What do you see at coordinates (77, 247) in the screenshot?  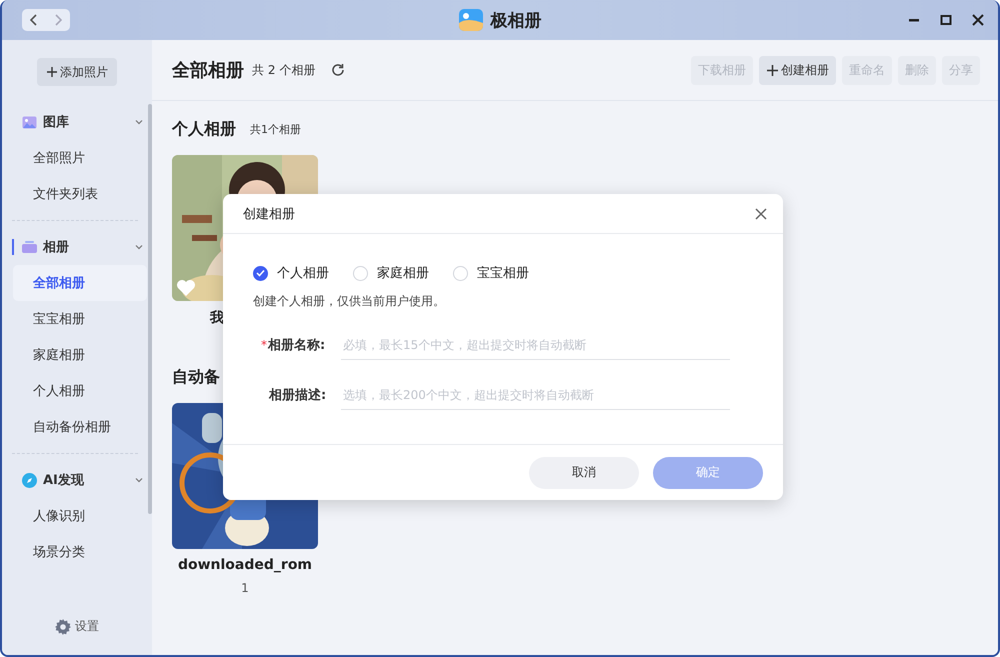 I see `sidebar-group-header: 相册` at bounding box center [77, 247].